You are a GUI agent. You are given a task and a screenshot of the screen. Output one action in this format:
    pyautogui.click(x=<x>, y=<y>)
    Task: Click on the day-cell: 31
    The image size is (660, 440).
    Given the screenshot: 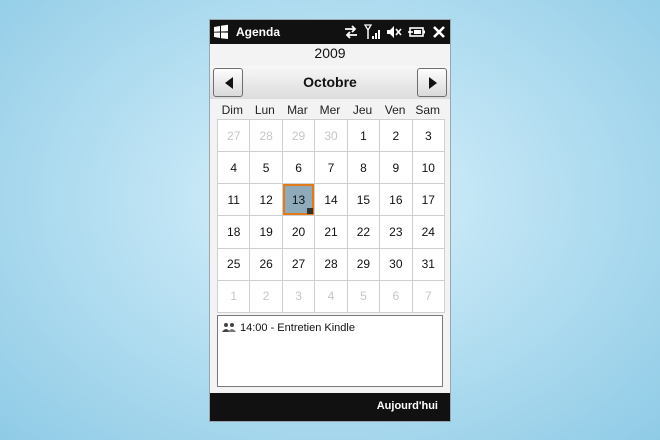 What is the action you would take?
    pyautogui.click(x=428, y=264)
    